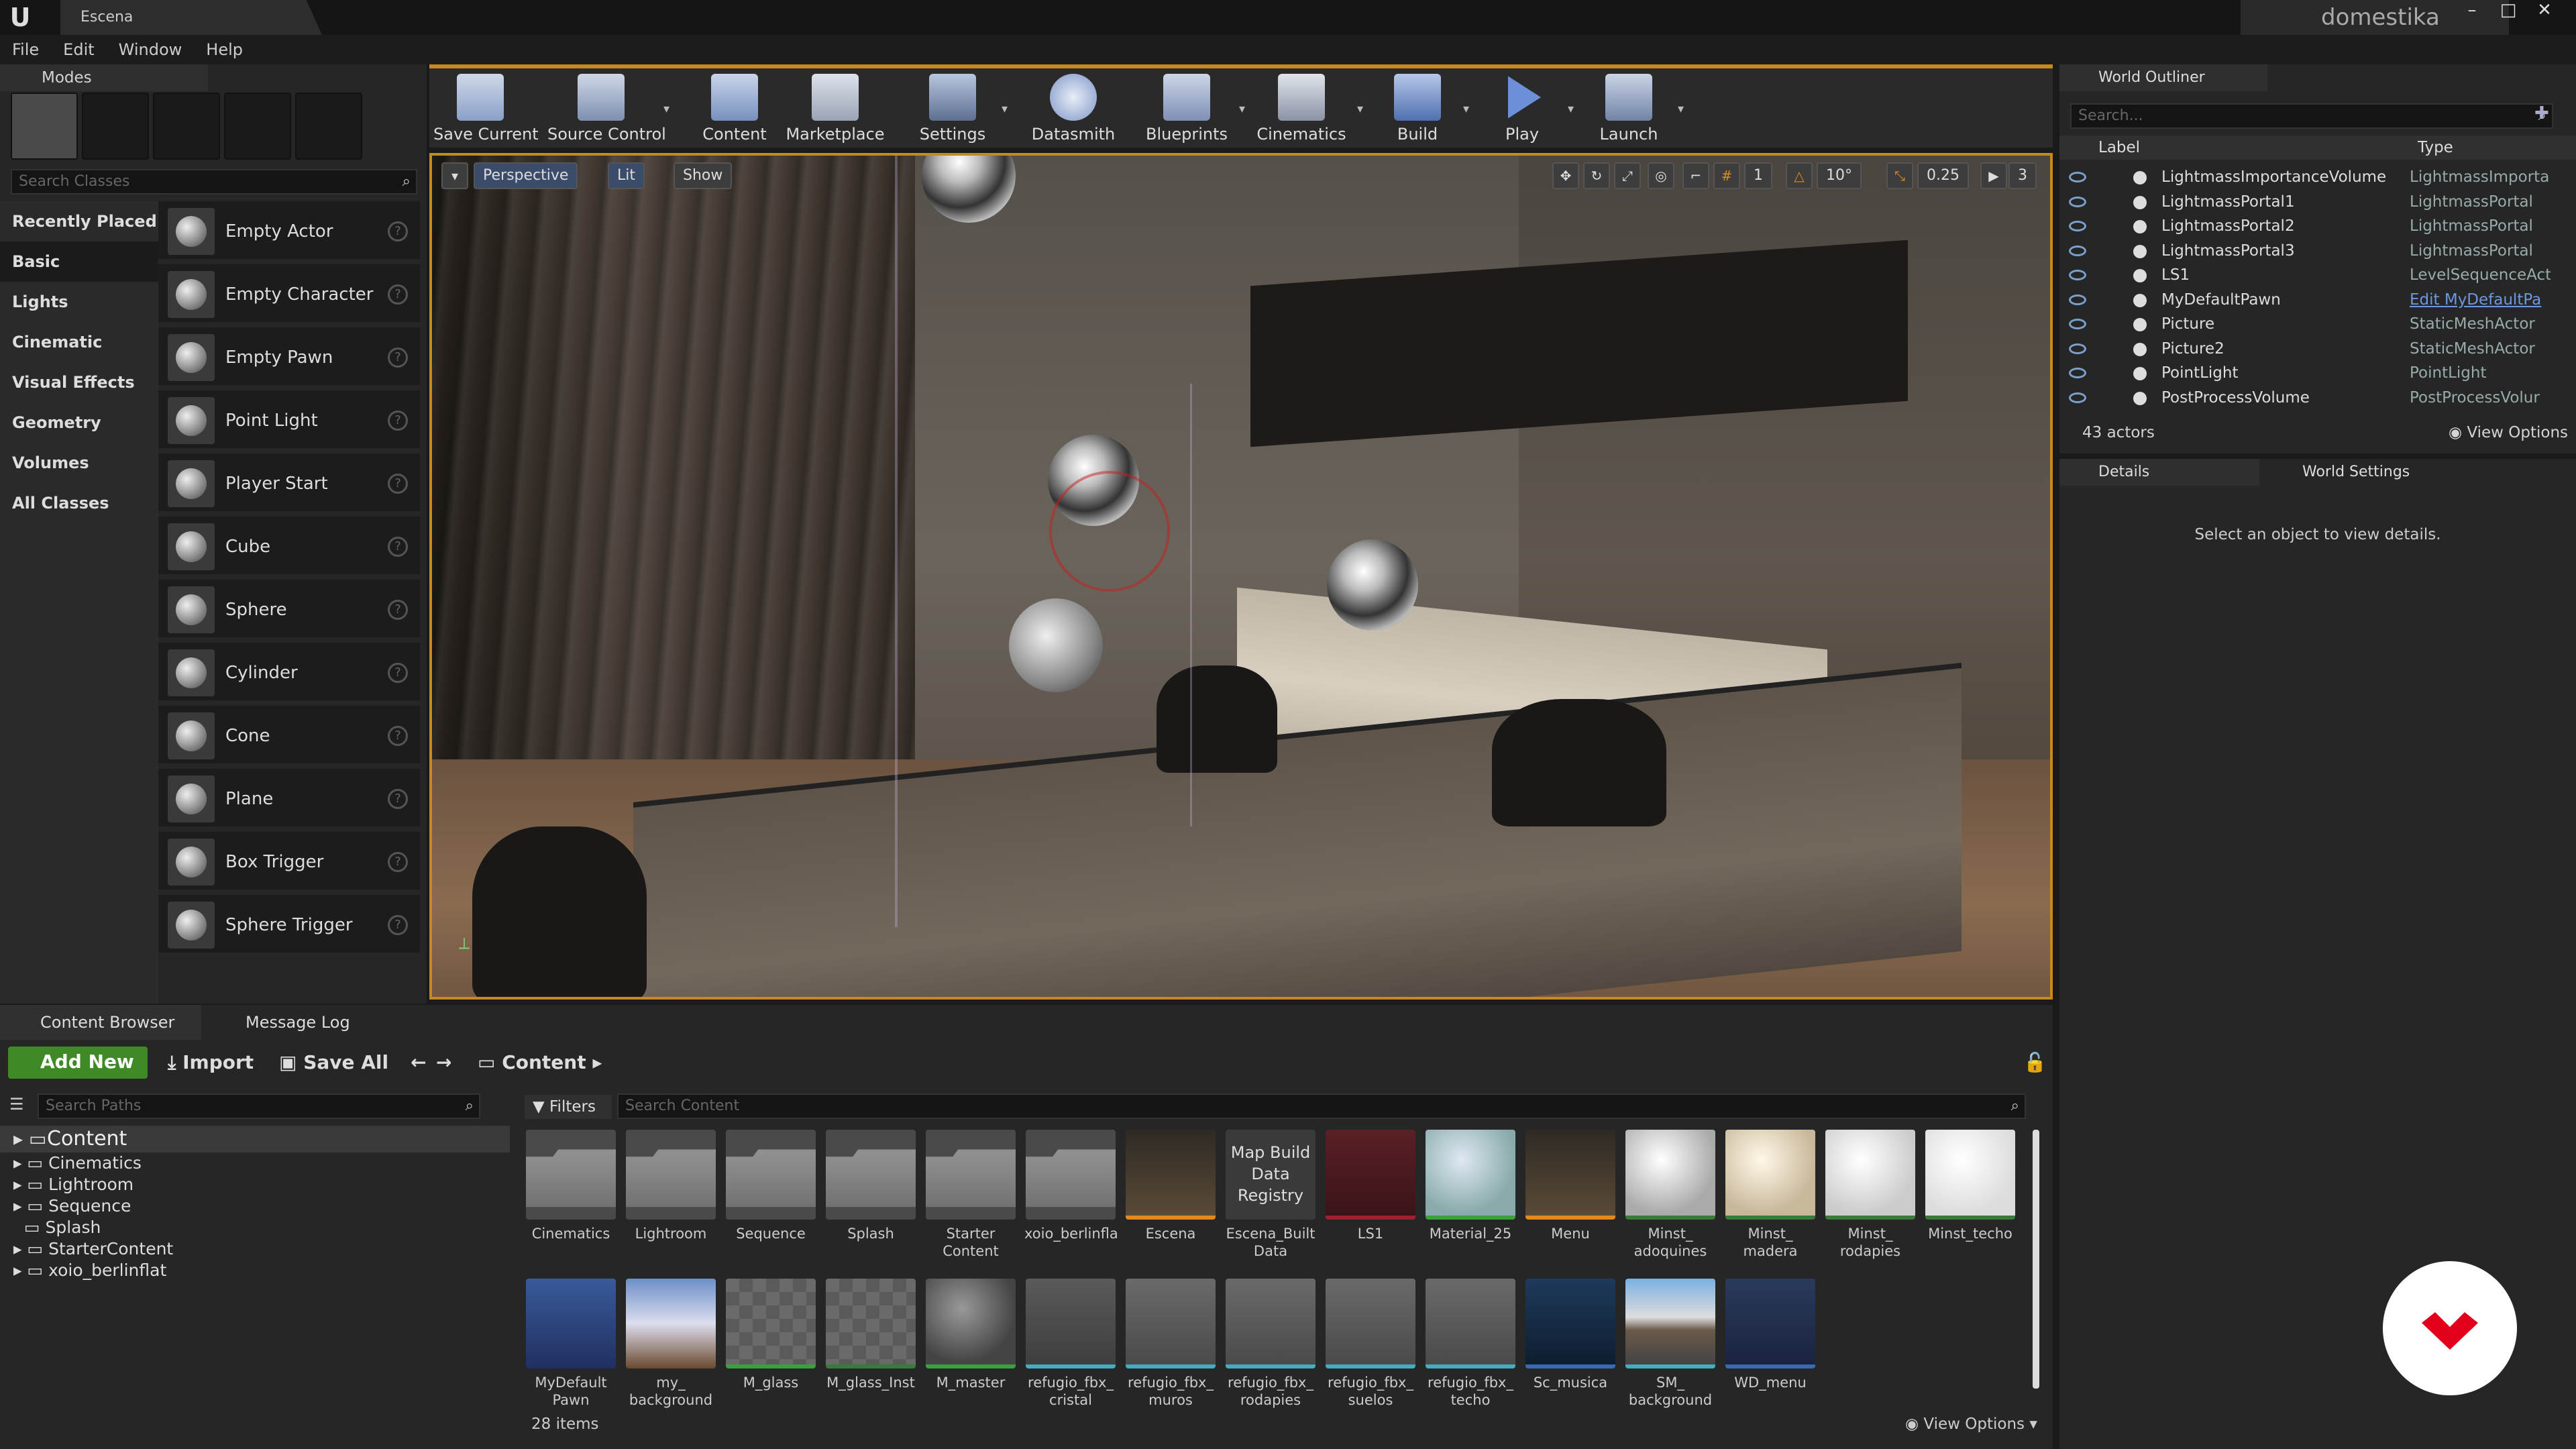  What do you see at coordinates (191, 17) in the screenshot?
I see `level-tab: Escena` at bounding box center [191, 17].